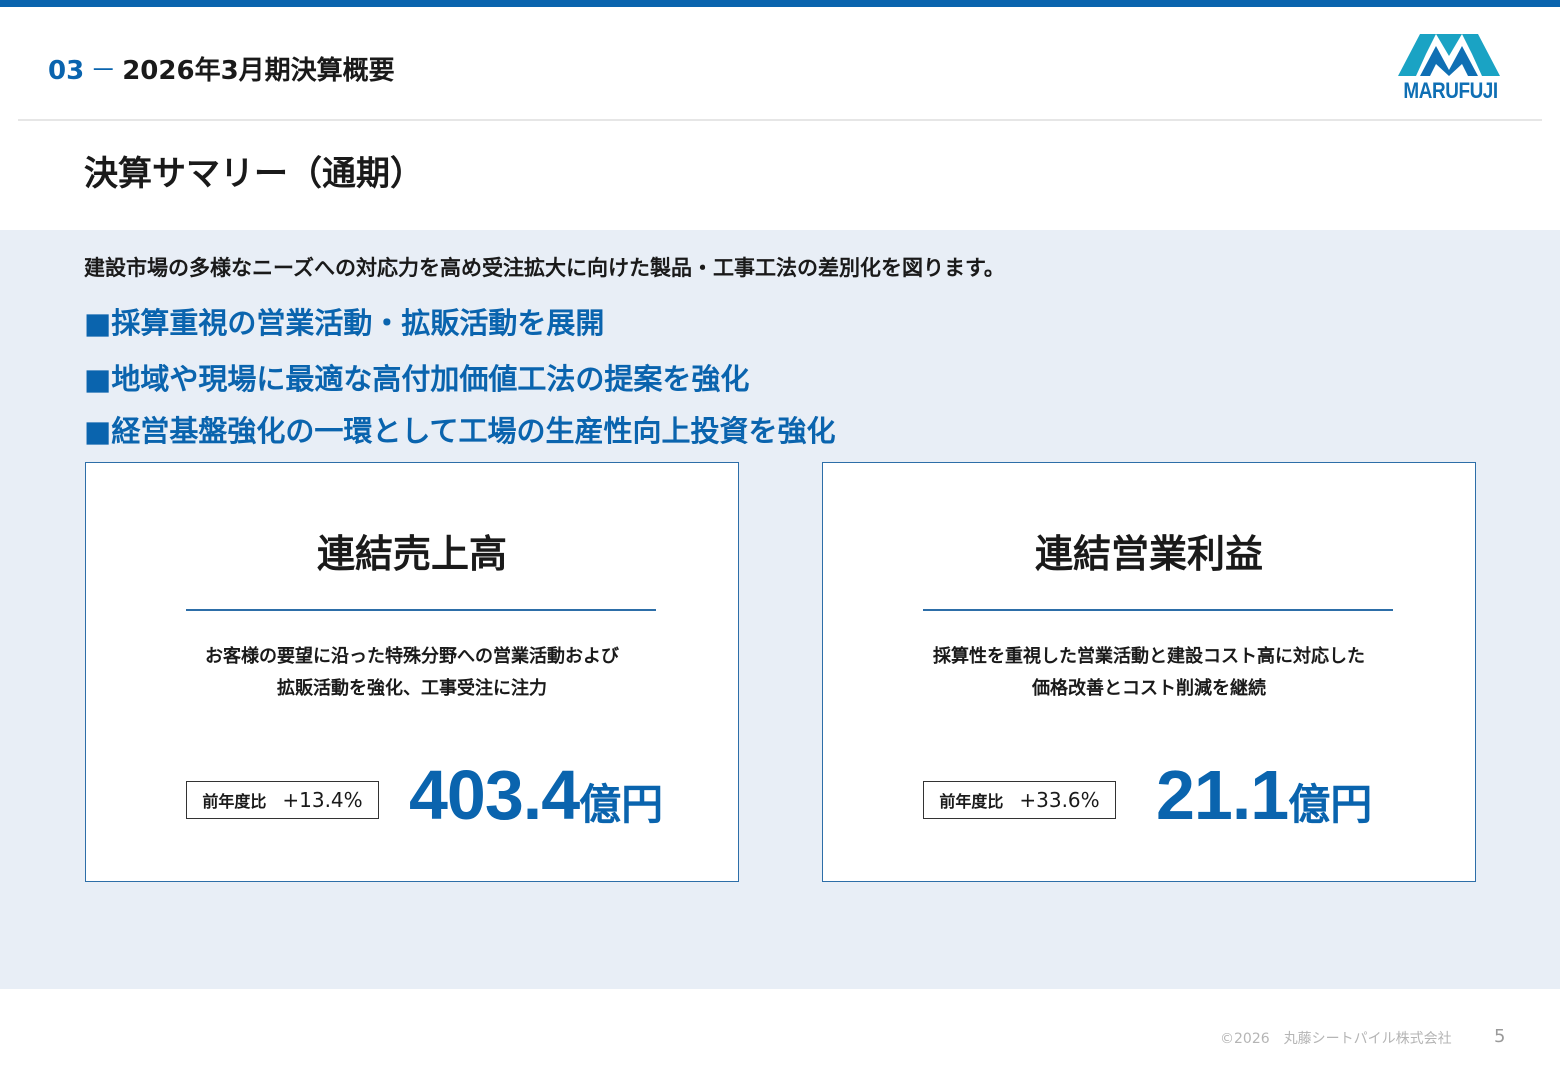 This screenshot has width=1560, height=1080. I want to click on card-description: 採算性を重視した営業活動と建設コスト高に対応した 価格改善とコスト削減を継続, so click(1149, 673).